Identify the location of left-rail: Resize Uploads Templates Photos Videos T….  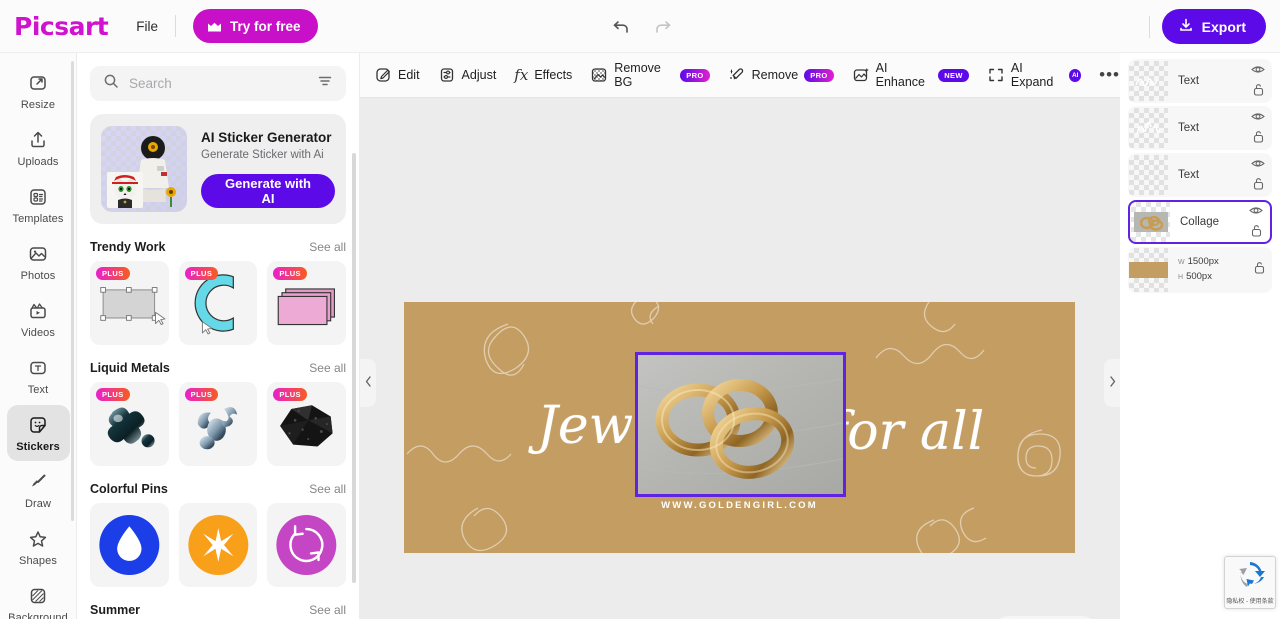
(38, 336).